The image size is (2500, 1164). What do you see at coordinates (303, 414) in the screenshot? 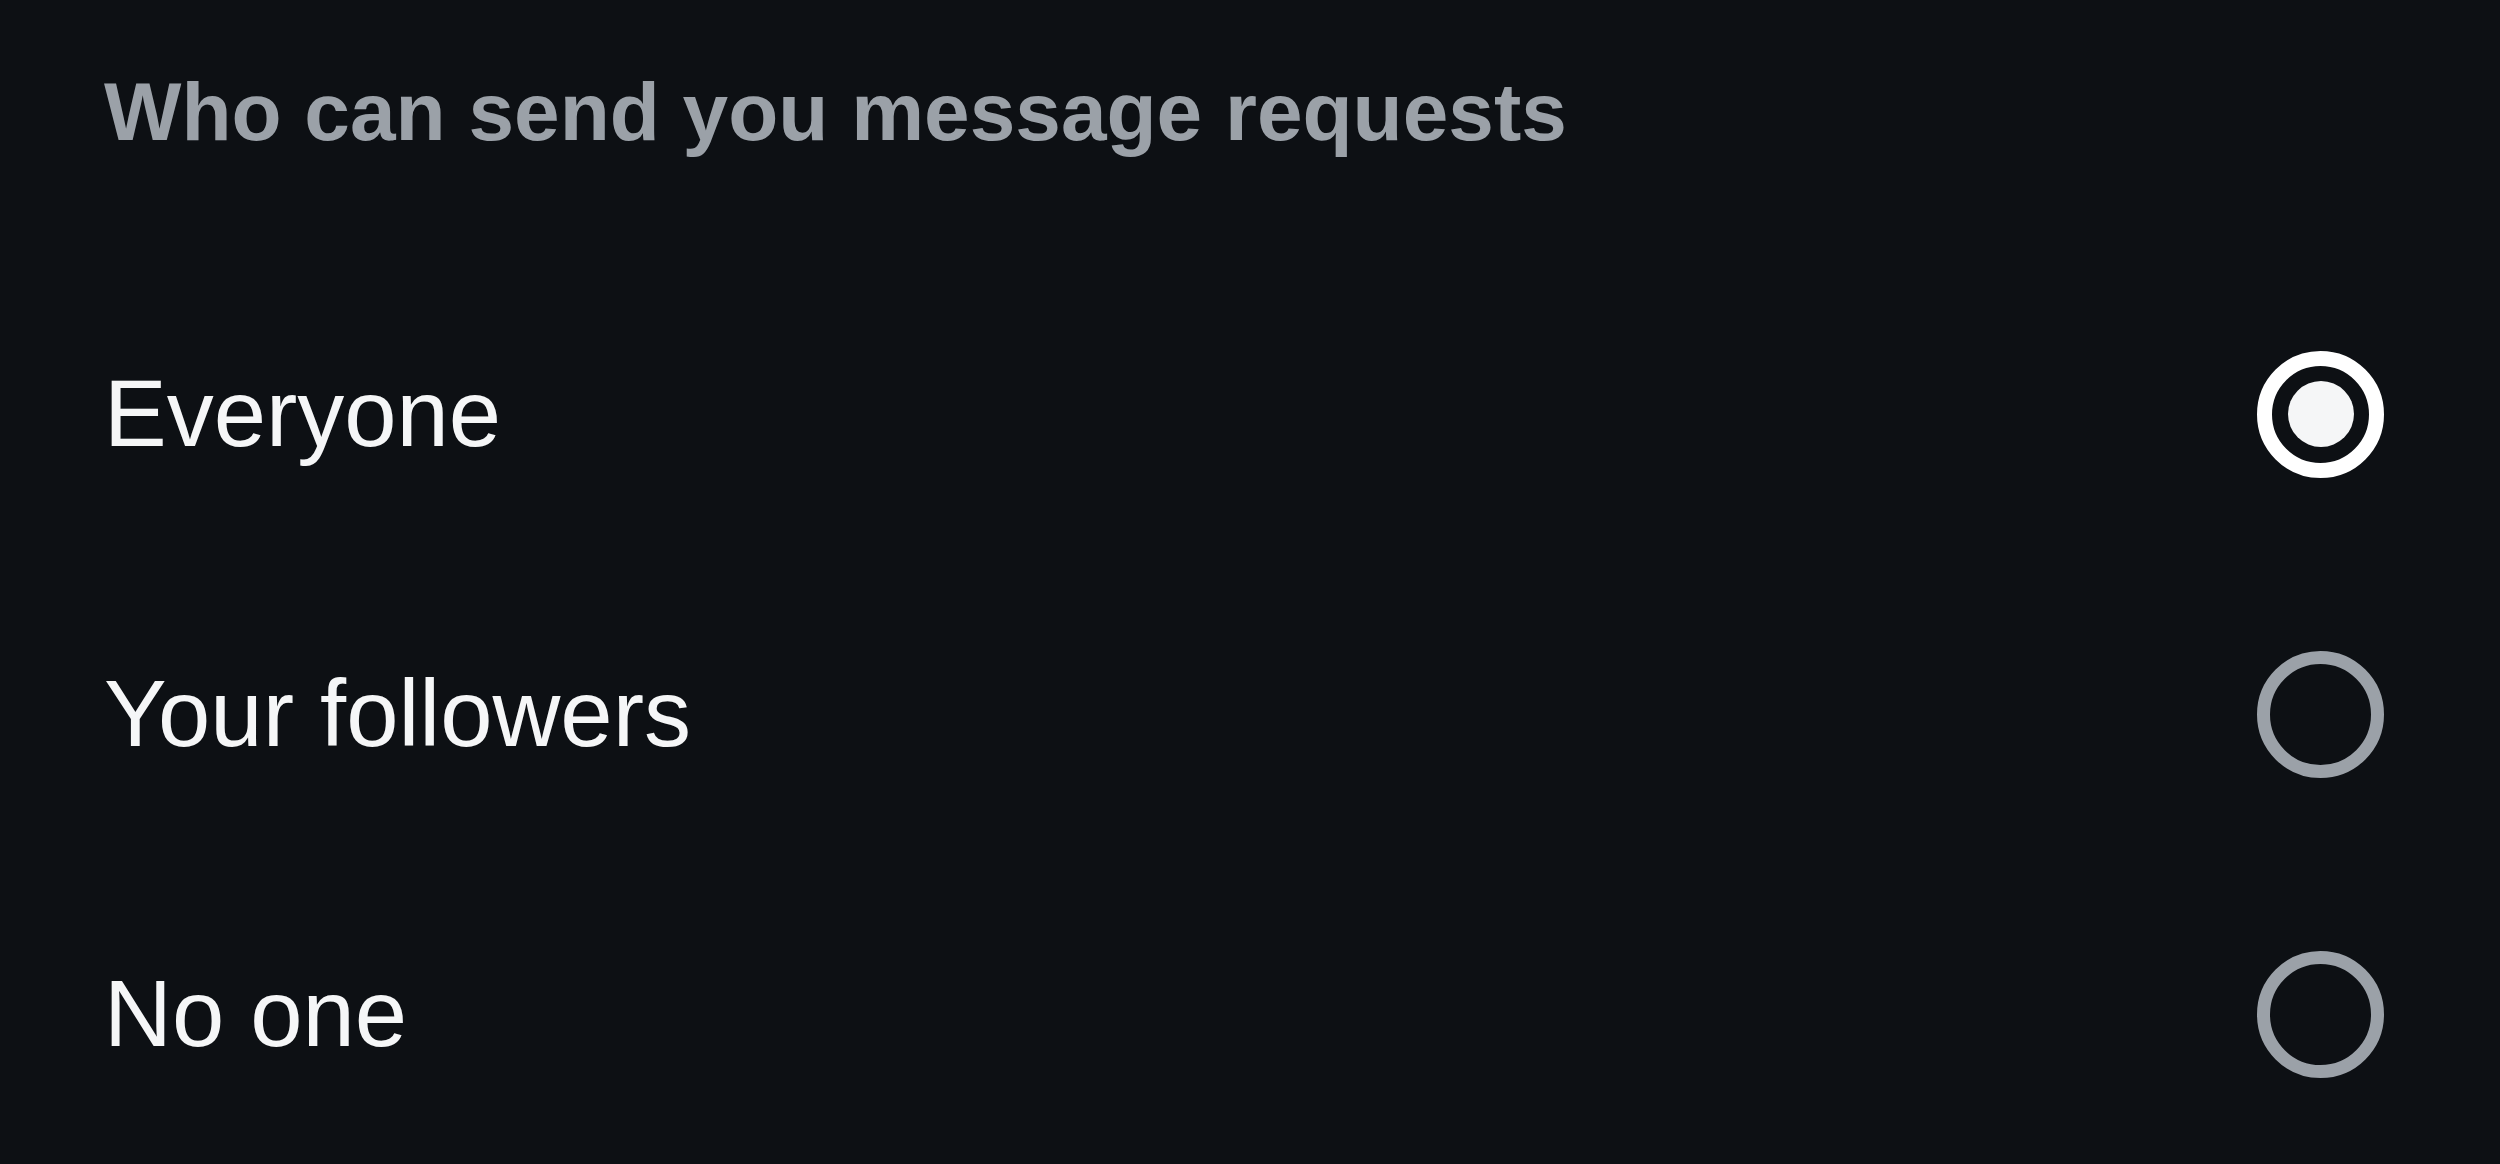
I see `option-label: Everyone` at bounding box center [303, 414].